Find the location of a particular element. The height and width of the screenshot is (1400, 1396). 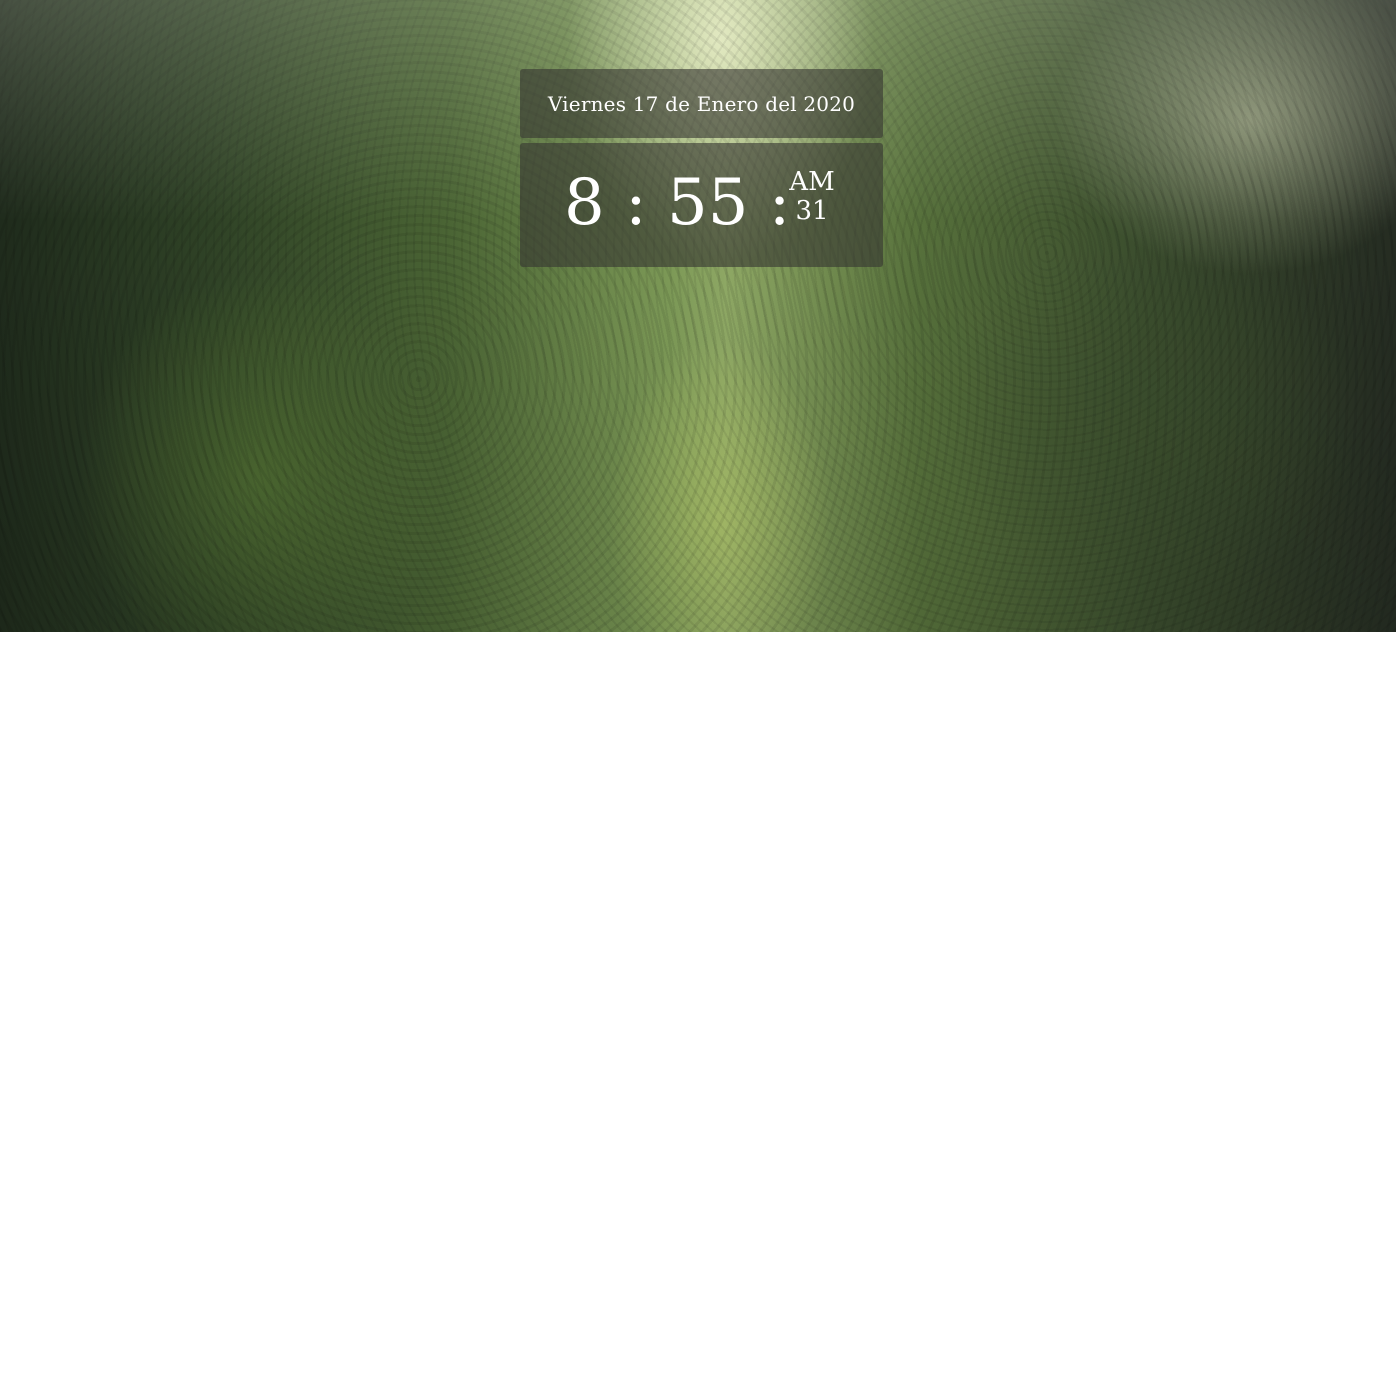

clock-side-info: AM 31 is located at coordinates (812, 196).